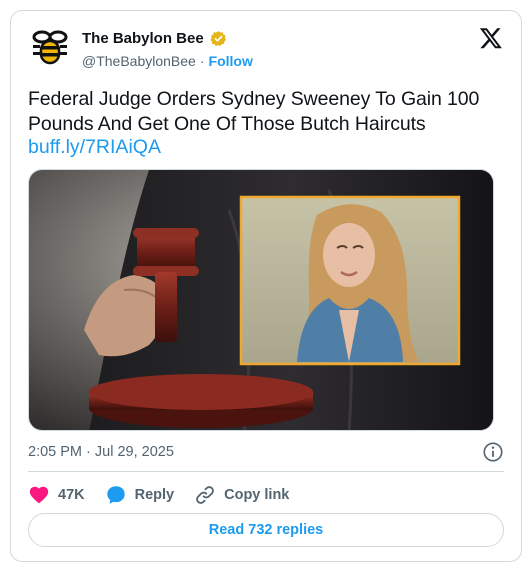  Describe the element at coordinates (205, 495) in the screenshot. I see `link-icon` at that location.